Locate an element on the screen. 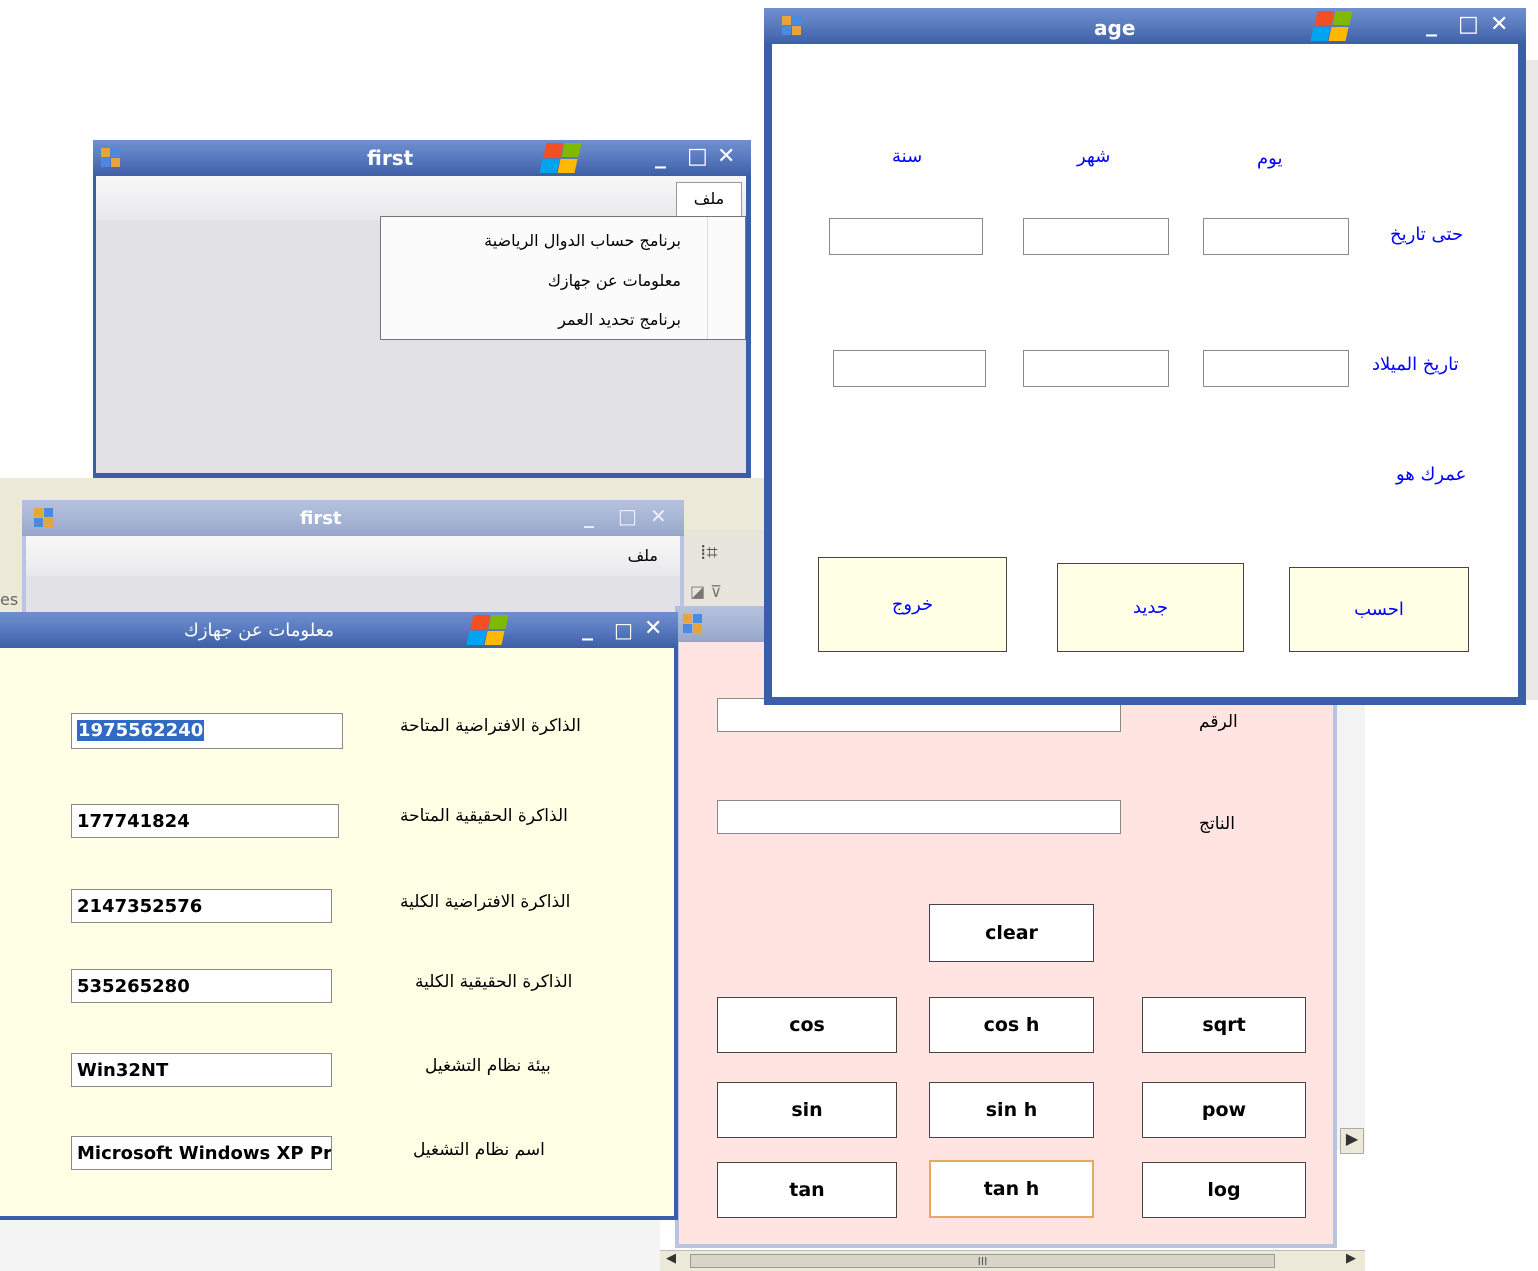 The height and width of the screenshot is (1271, 1538). total-virtual-memory-field: 2147352576 is located at coordinates (201, 906).